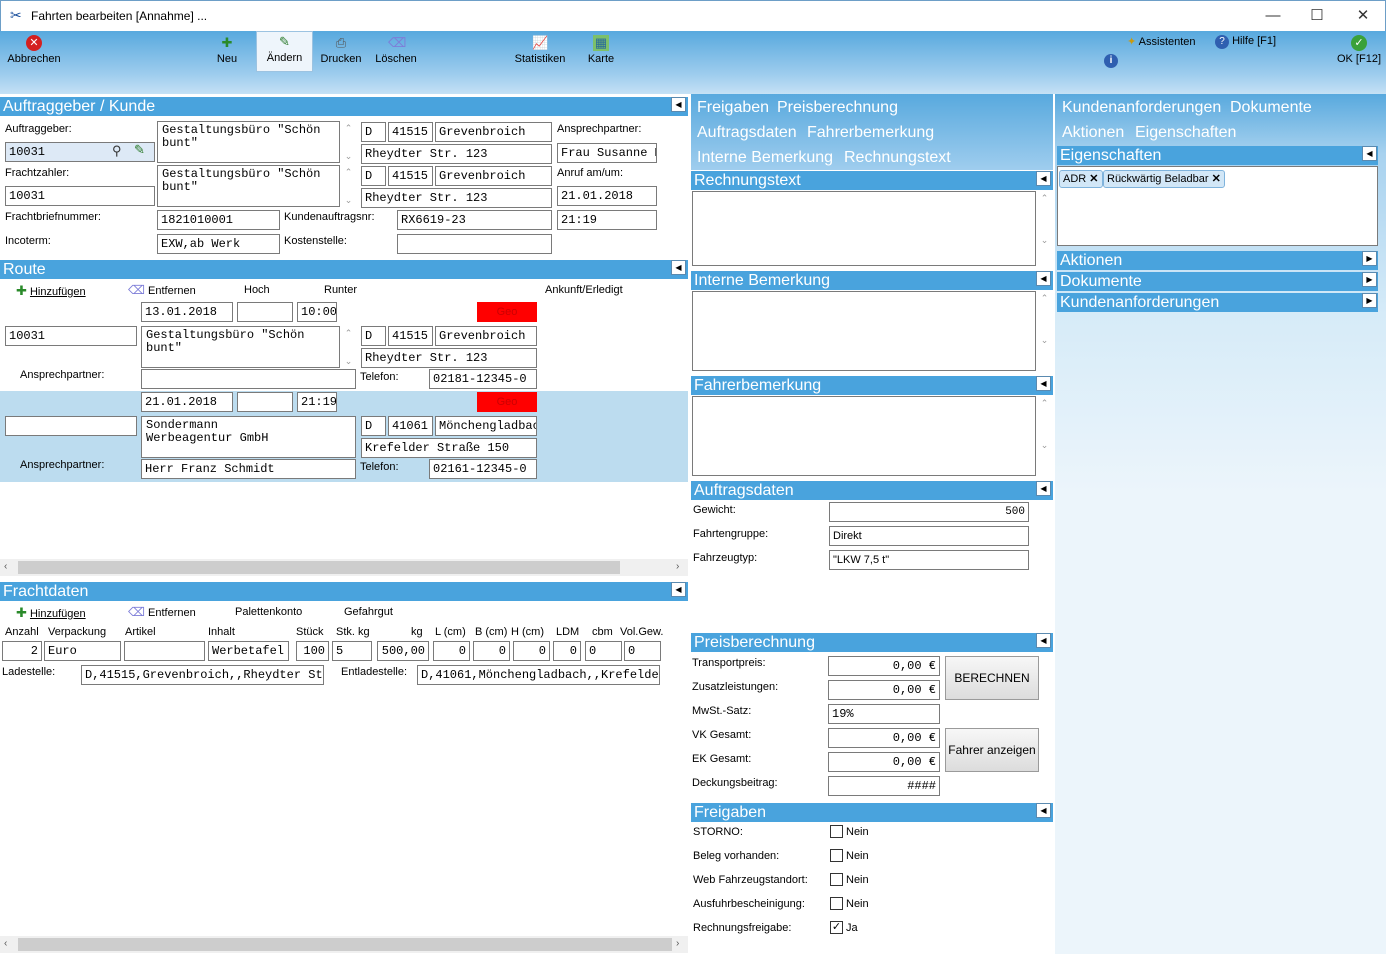  I want to click on city-field-1: Grevenbroich, so click(493, 132).